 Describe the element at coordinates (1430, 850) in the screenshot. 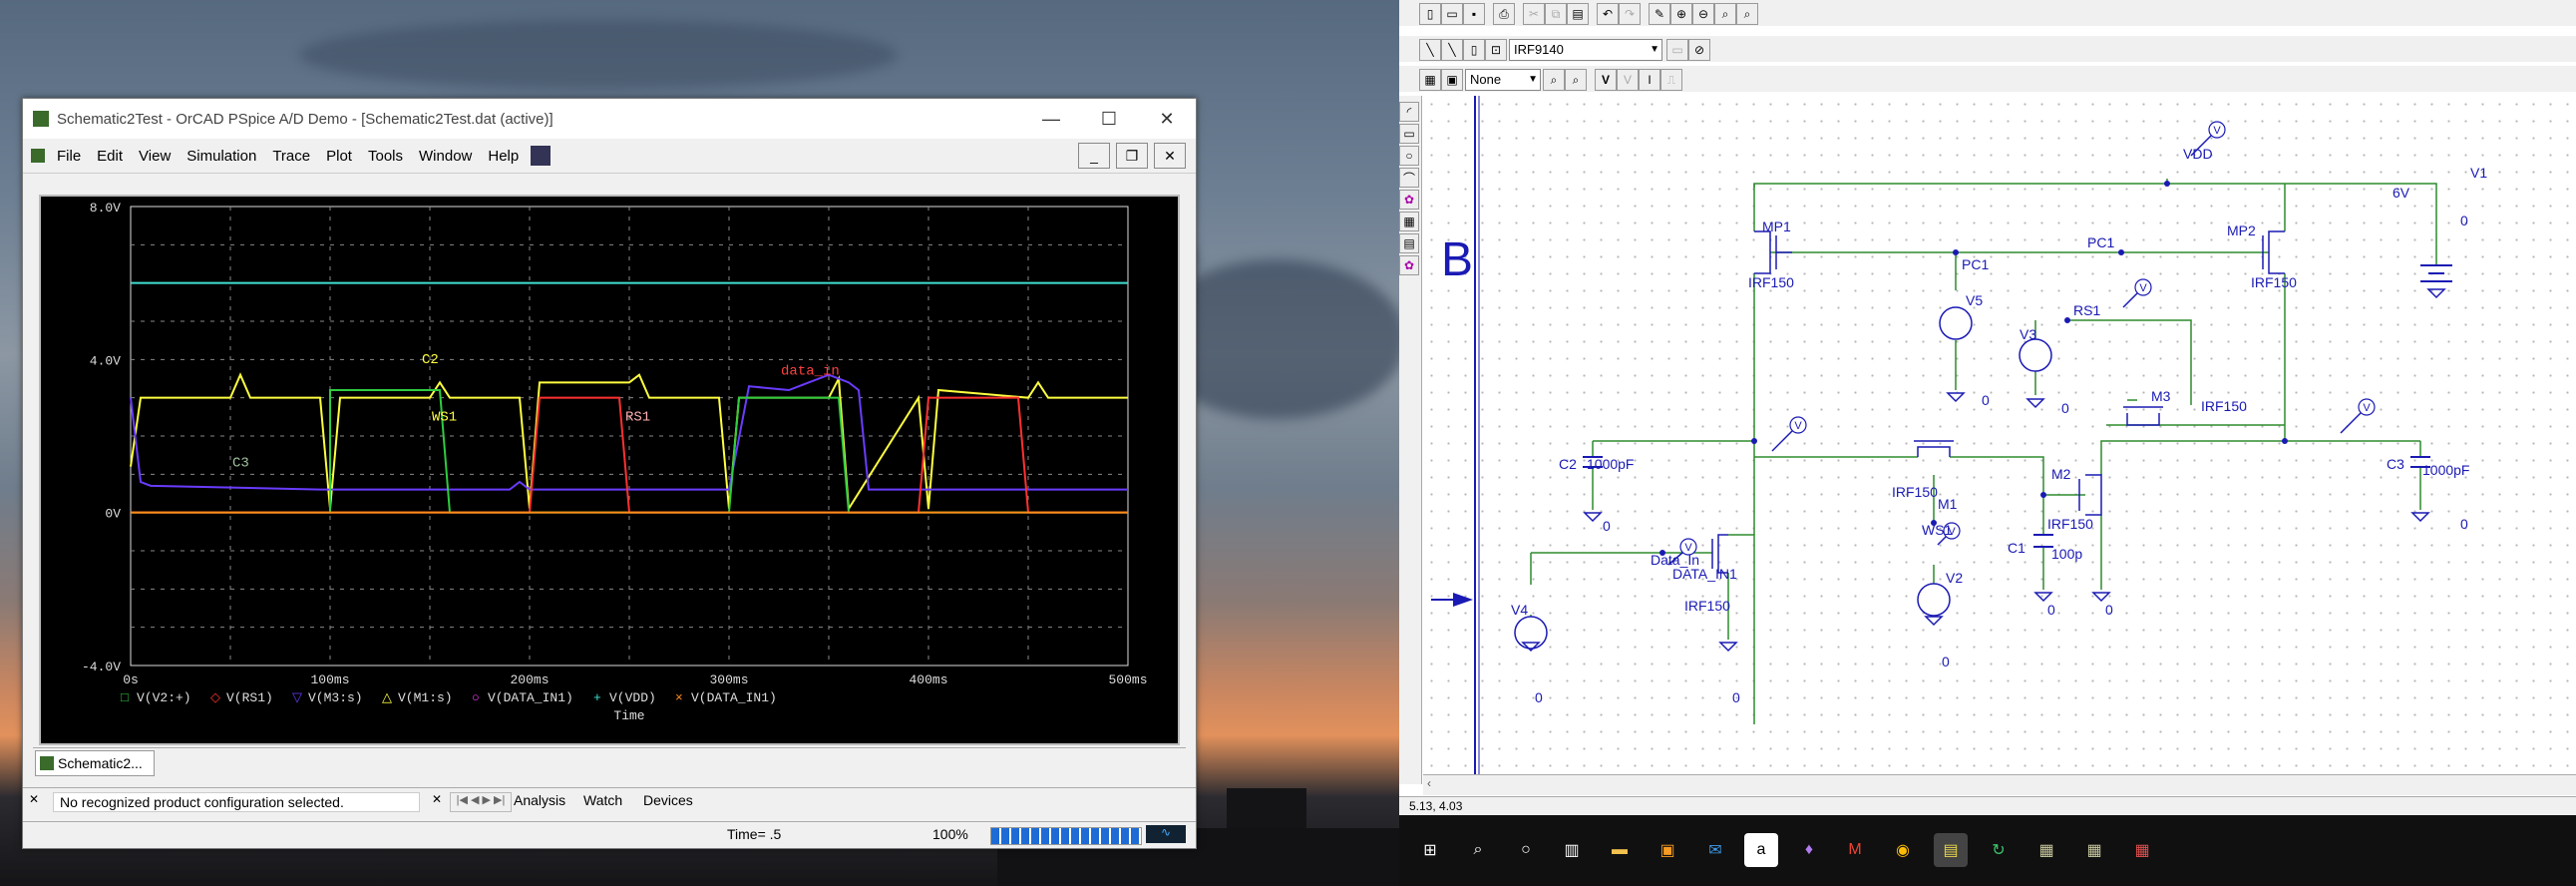

I see `windows-icon: ⊞` at that location.